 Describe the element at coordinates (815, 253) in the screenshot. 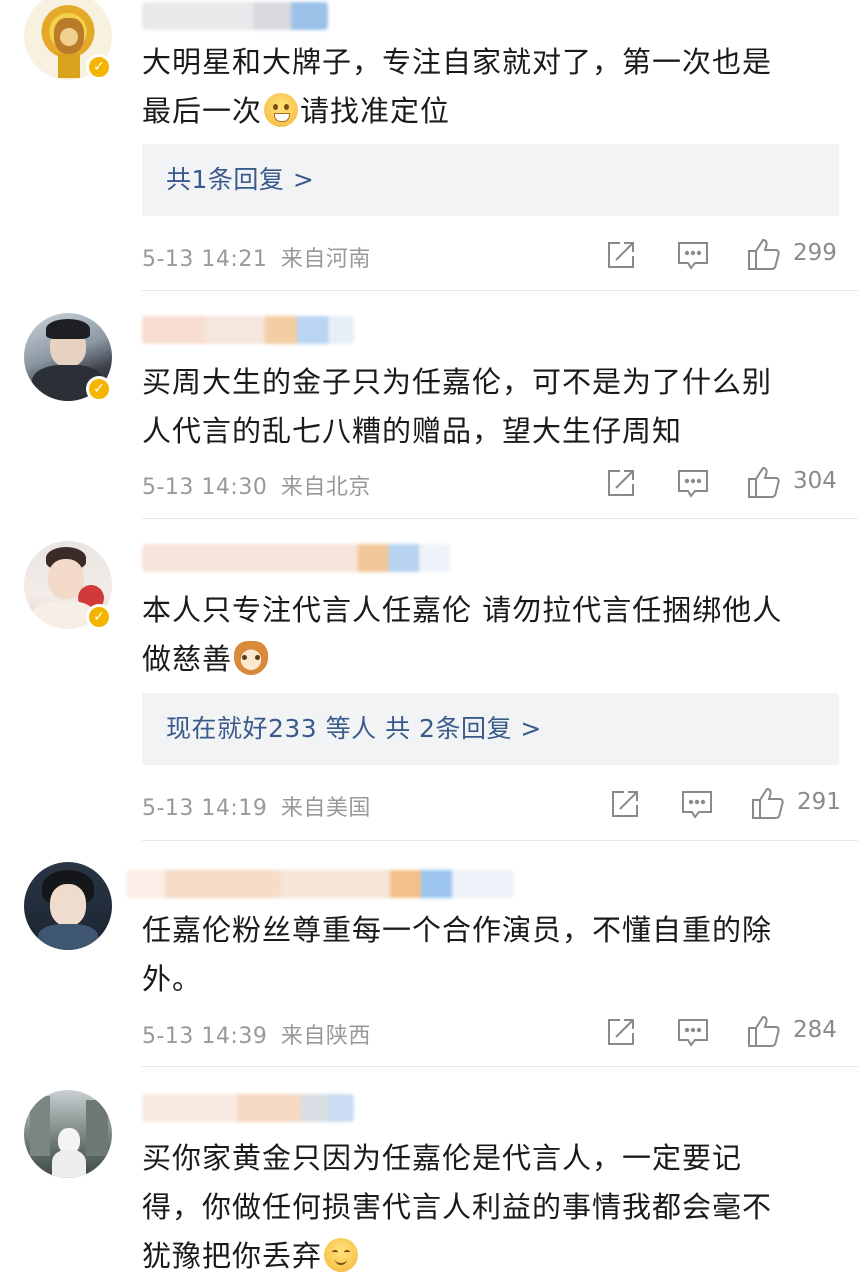

I see `like-count: 299` at that location.